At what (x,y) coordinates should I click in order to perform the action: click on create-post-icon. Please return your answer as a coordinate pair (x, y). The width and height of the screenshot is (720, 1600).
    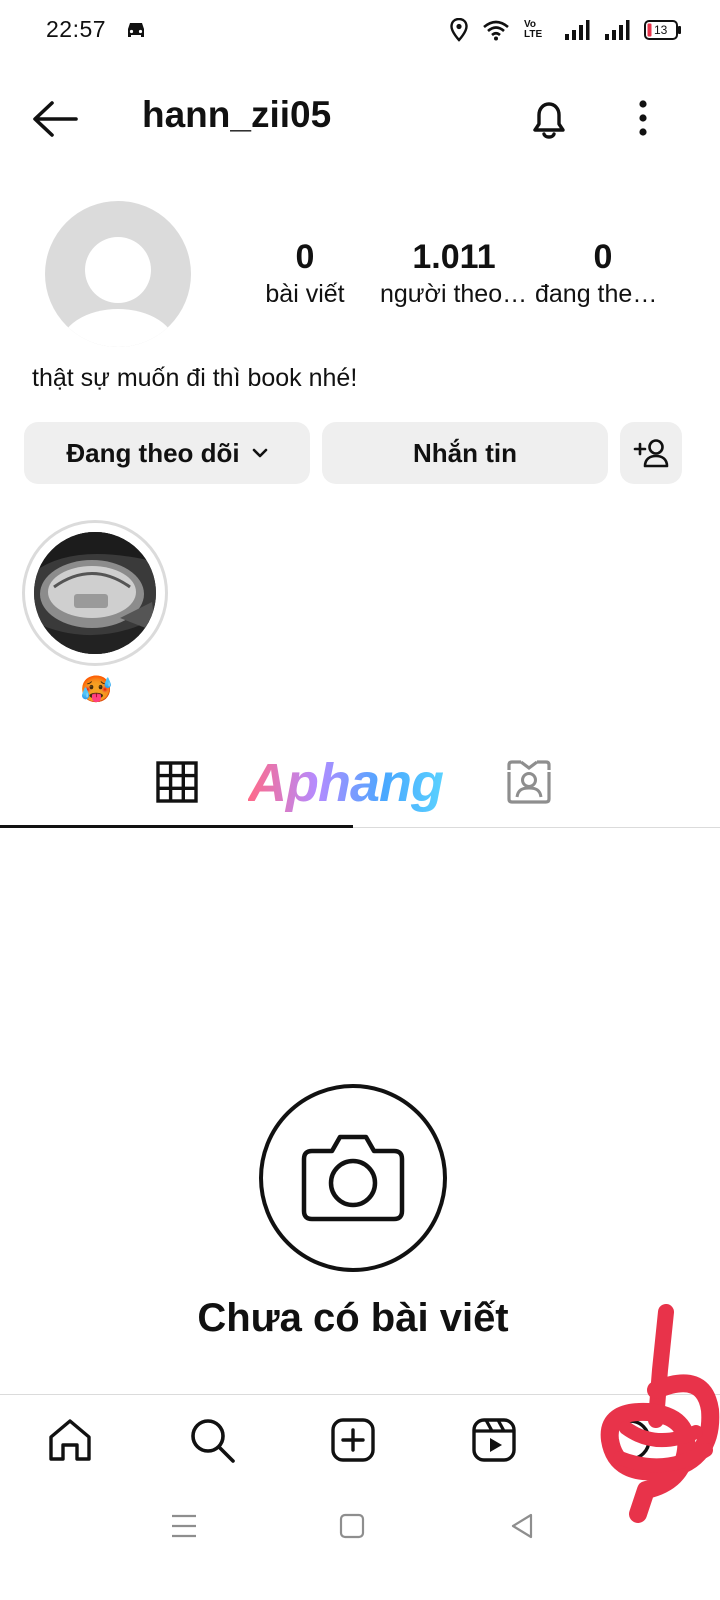
    Looking at the image, I should click on (353, 1440).